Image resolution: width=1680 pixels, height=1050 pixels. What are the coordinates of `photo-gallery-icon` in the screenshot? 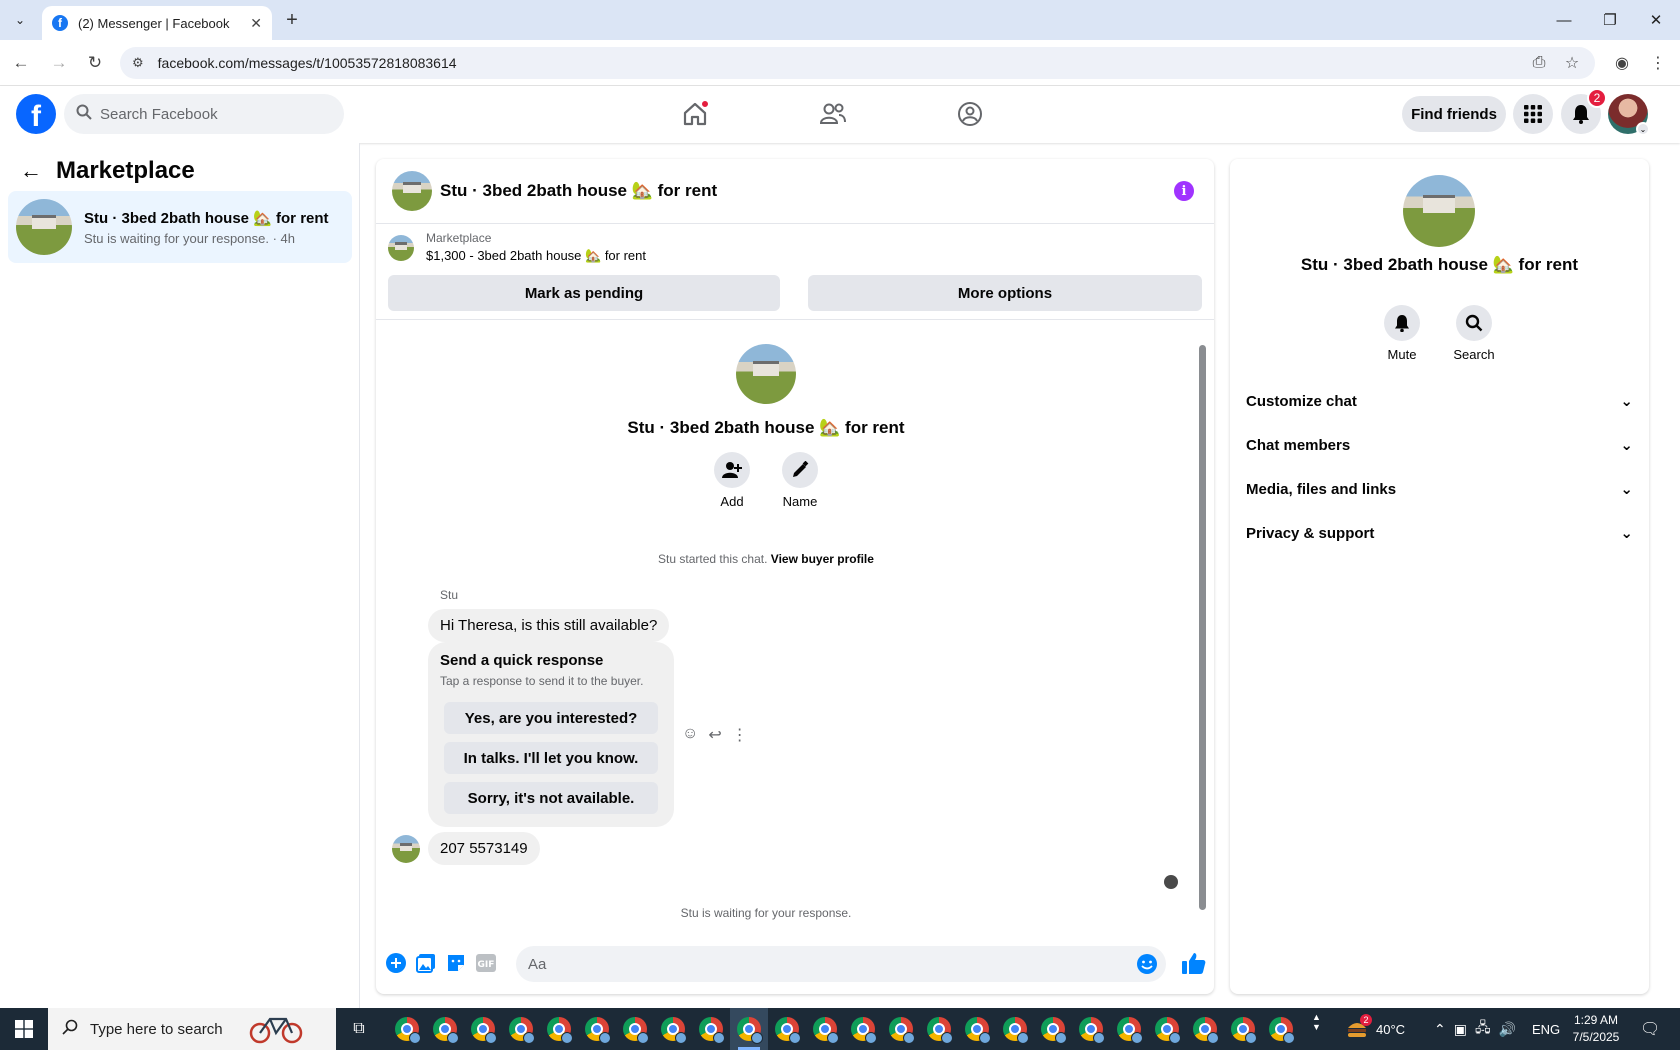 It's located at (426, 963).